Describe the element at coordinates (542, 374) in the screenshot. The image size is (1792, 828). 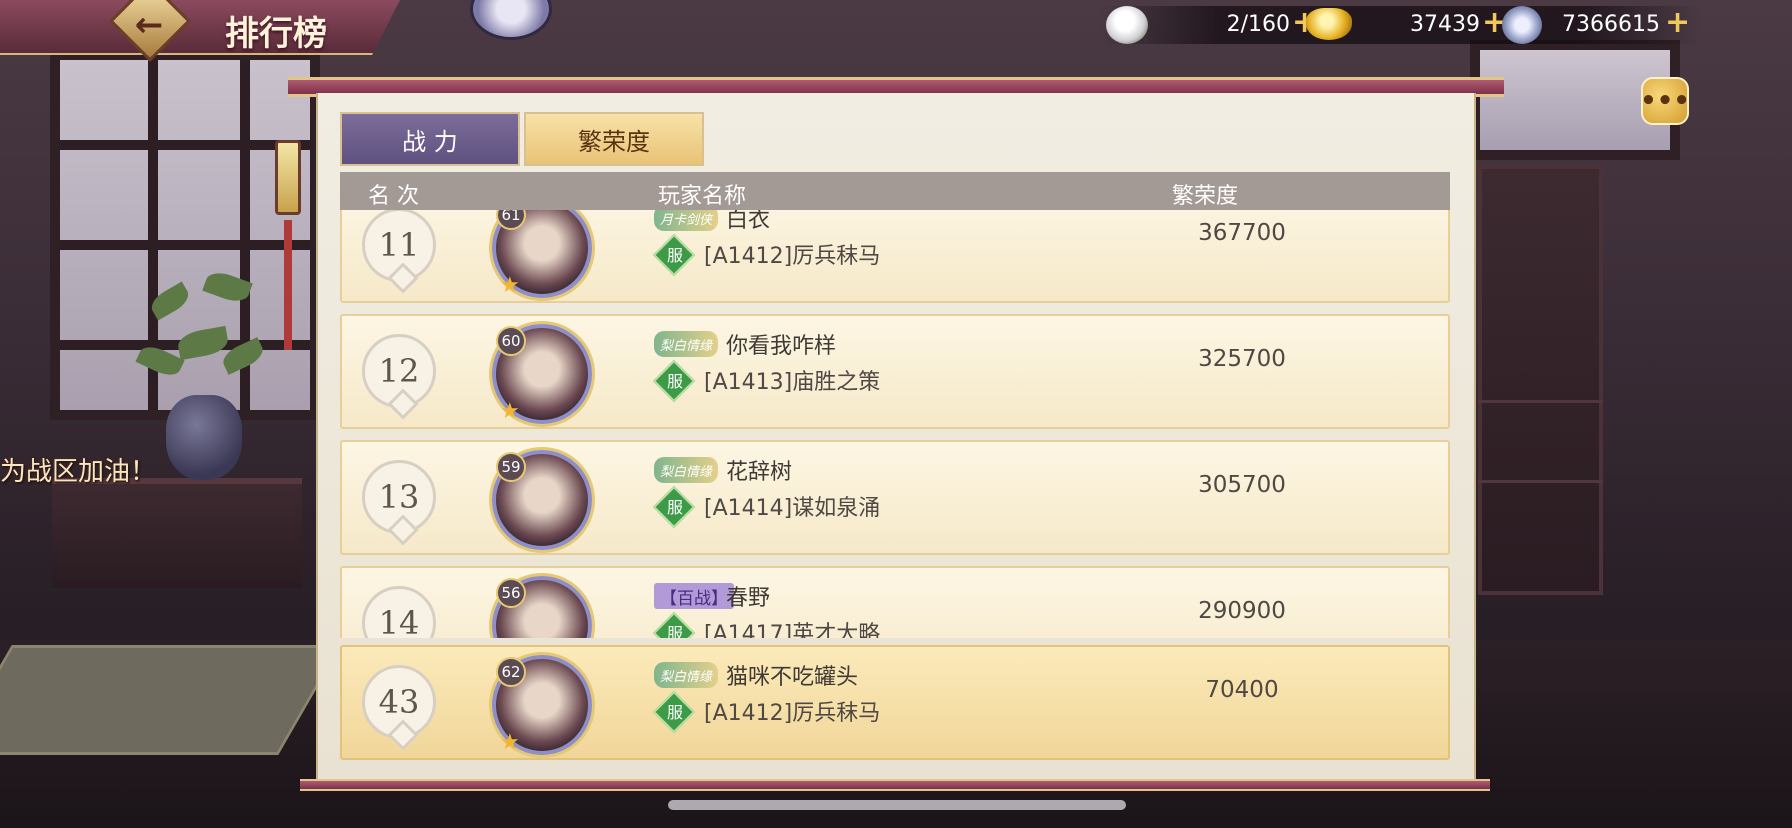
I see `player-avatar: 60 ★` at that location.